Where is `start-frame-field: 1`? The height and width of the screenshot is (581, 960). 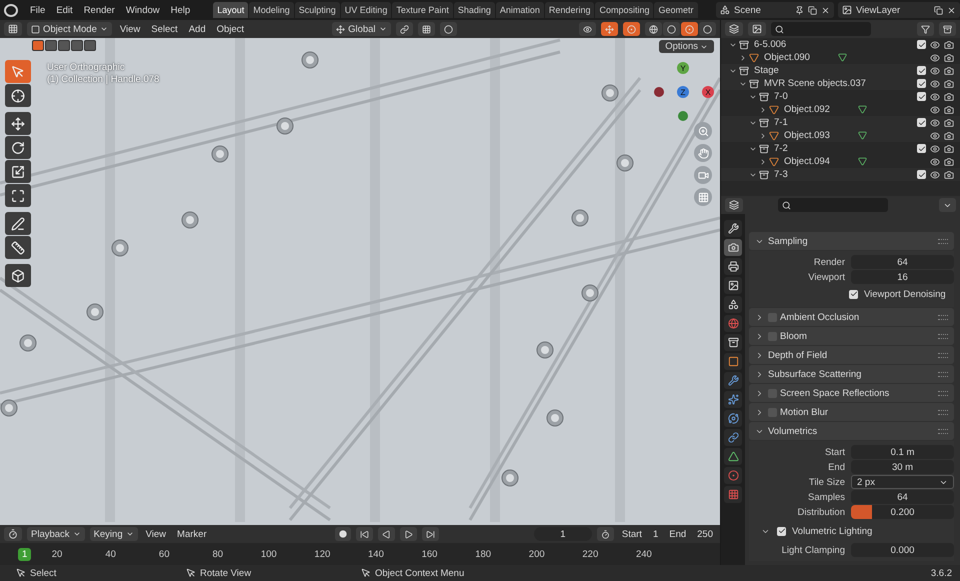
start-frame-field: 1 is located at coordinates (656, 534).